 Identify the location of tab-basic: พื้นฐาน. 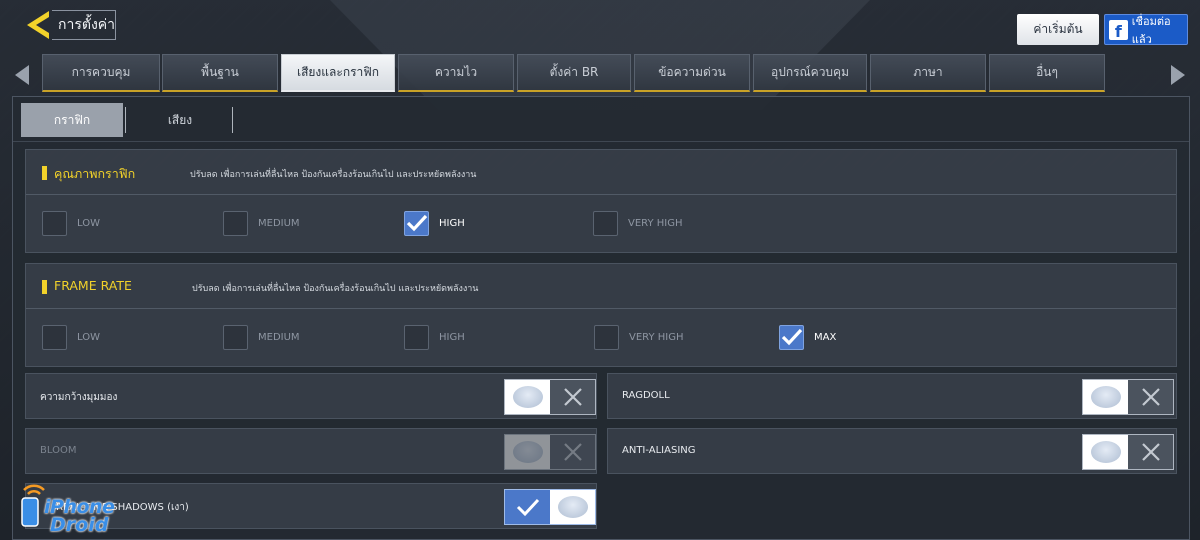
(220, 73).